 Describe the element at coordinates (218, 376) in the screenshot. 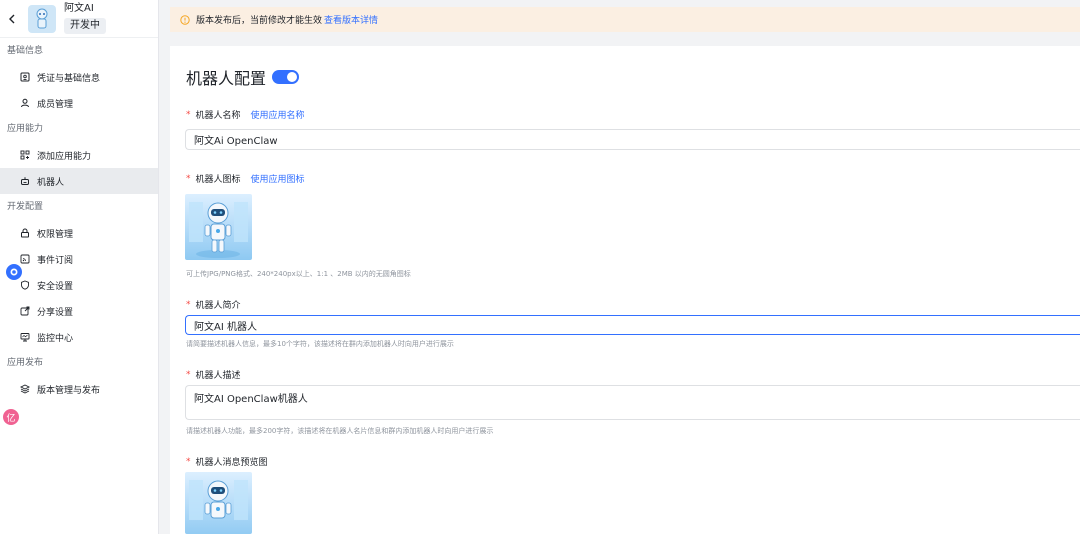

I see `desc-label-text: 机器人描述` at that location.